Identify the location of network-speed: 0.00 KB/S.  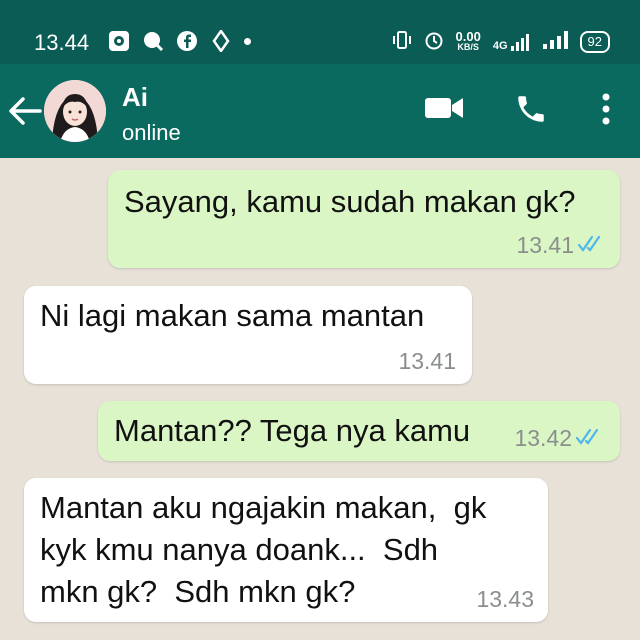
(468, 40).